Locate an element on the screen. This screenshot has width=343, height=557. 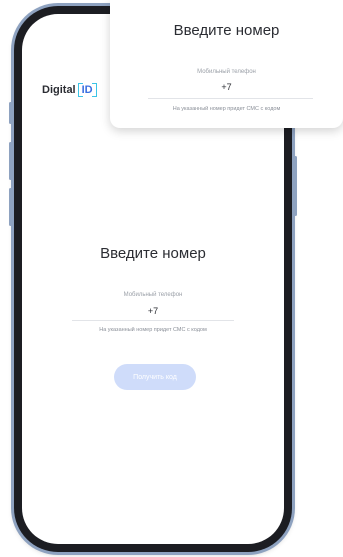
phone-side-button-right is located at coordinates (295, 186).